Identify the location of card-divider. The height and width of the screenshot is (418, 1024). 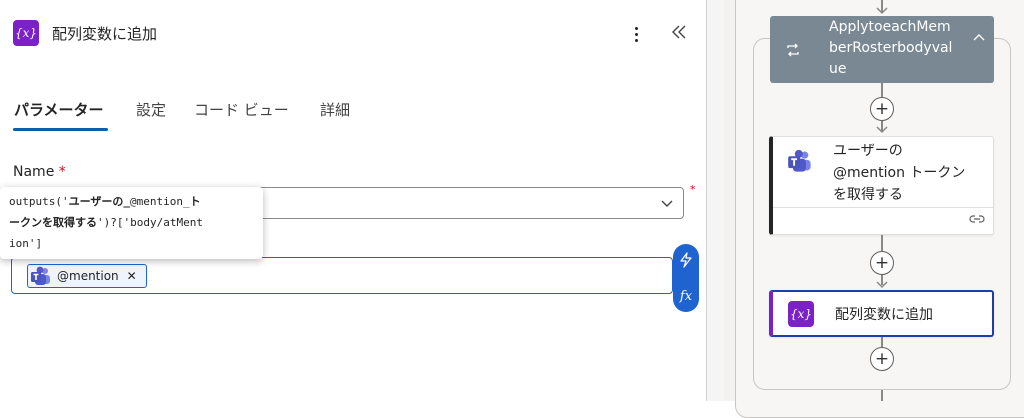
(883, 207).